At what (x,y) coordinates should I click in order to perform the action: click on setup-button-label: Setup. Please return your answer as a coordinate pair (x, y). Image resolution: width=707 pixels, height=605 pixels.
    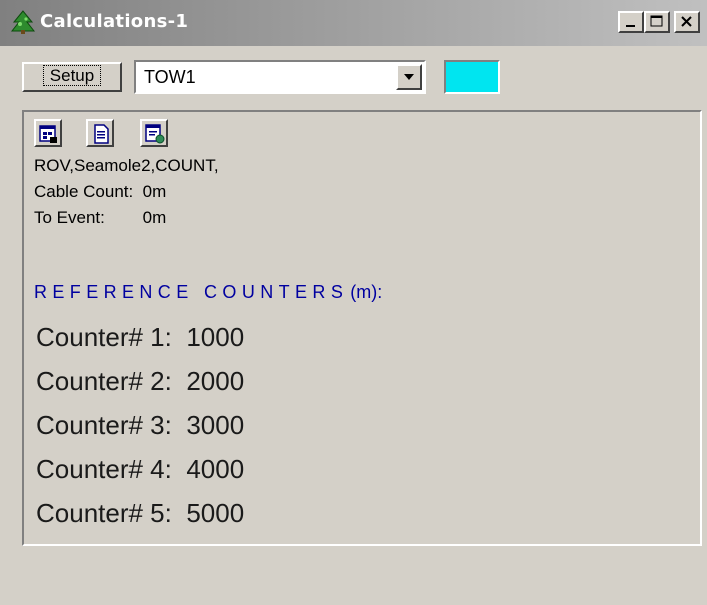
    Looking at the image, I should click on (72, 75).